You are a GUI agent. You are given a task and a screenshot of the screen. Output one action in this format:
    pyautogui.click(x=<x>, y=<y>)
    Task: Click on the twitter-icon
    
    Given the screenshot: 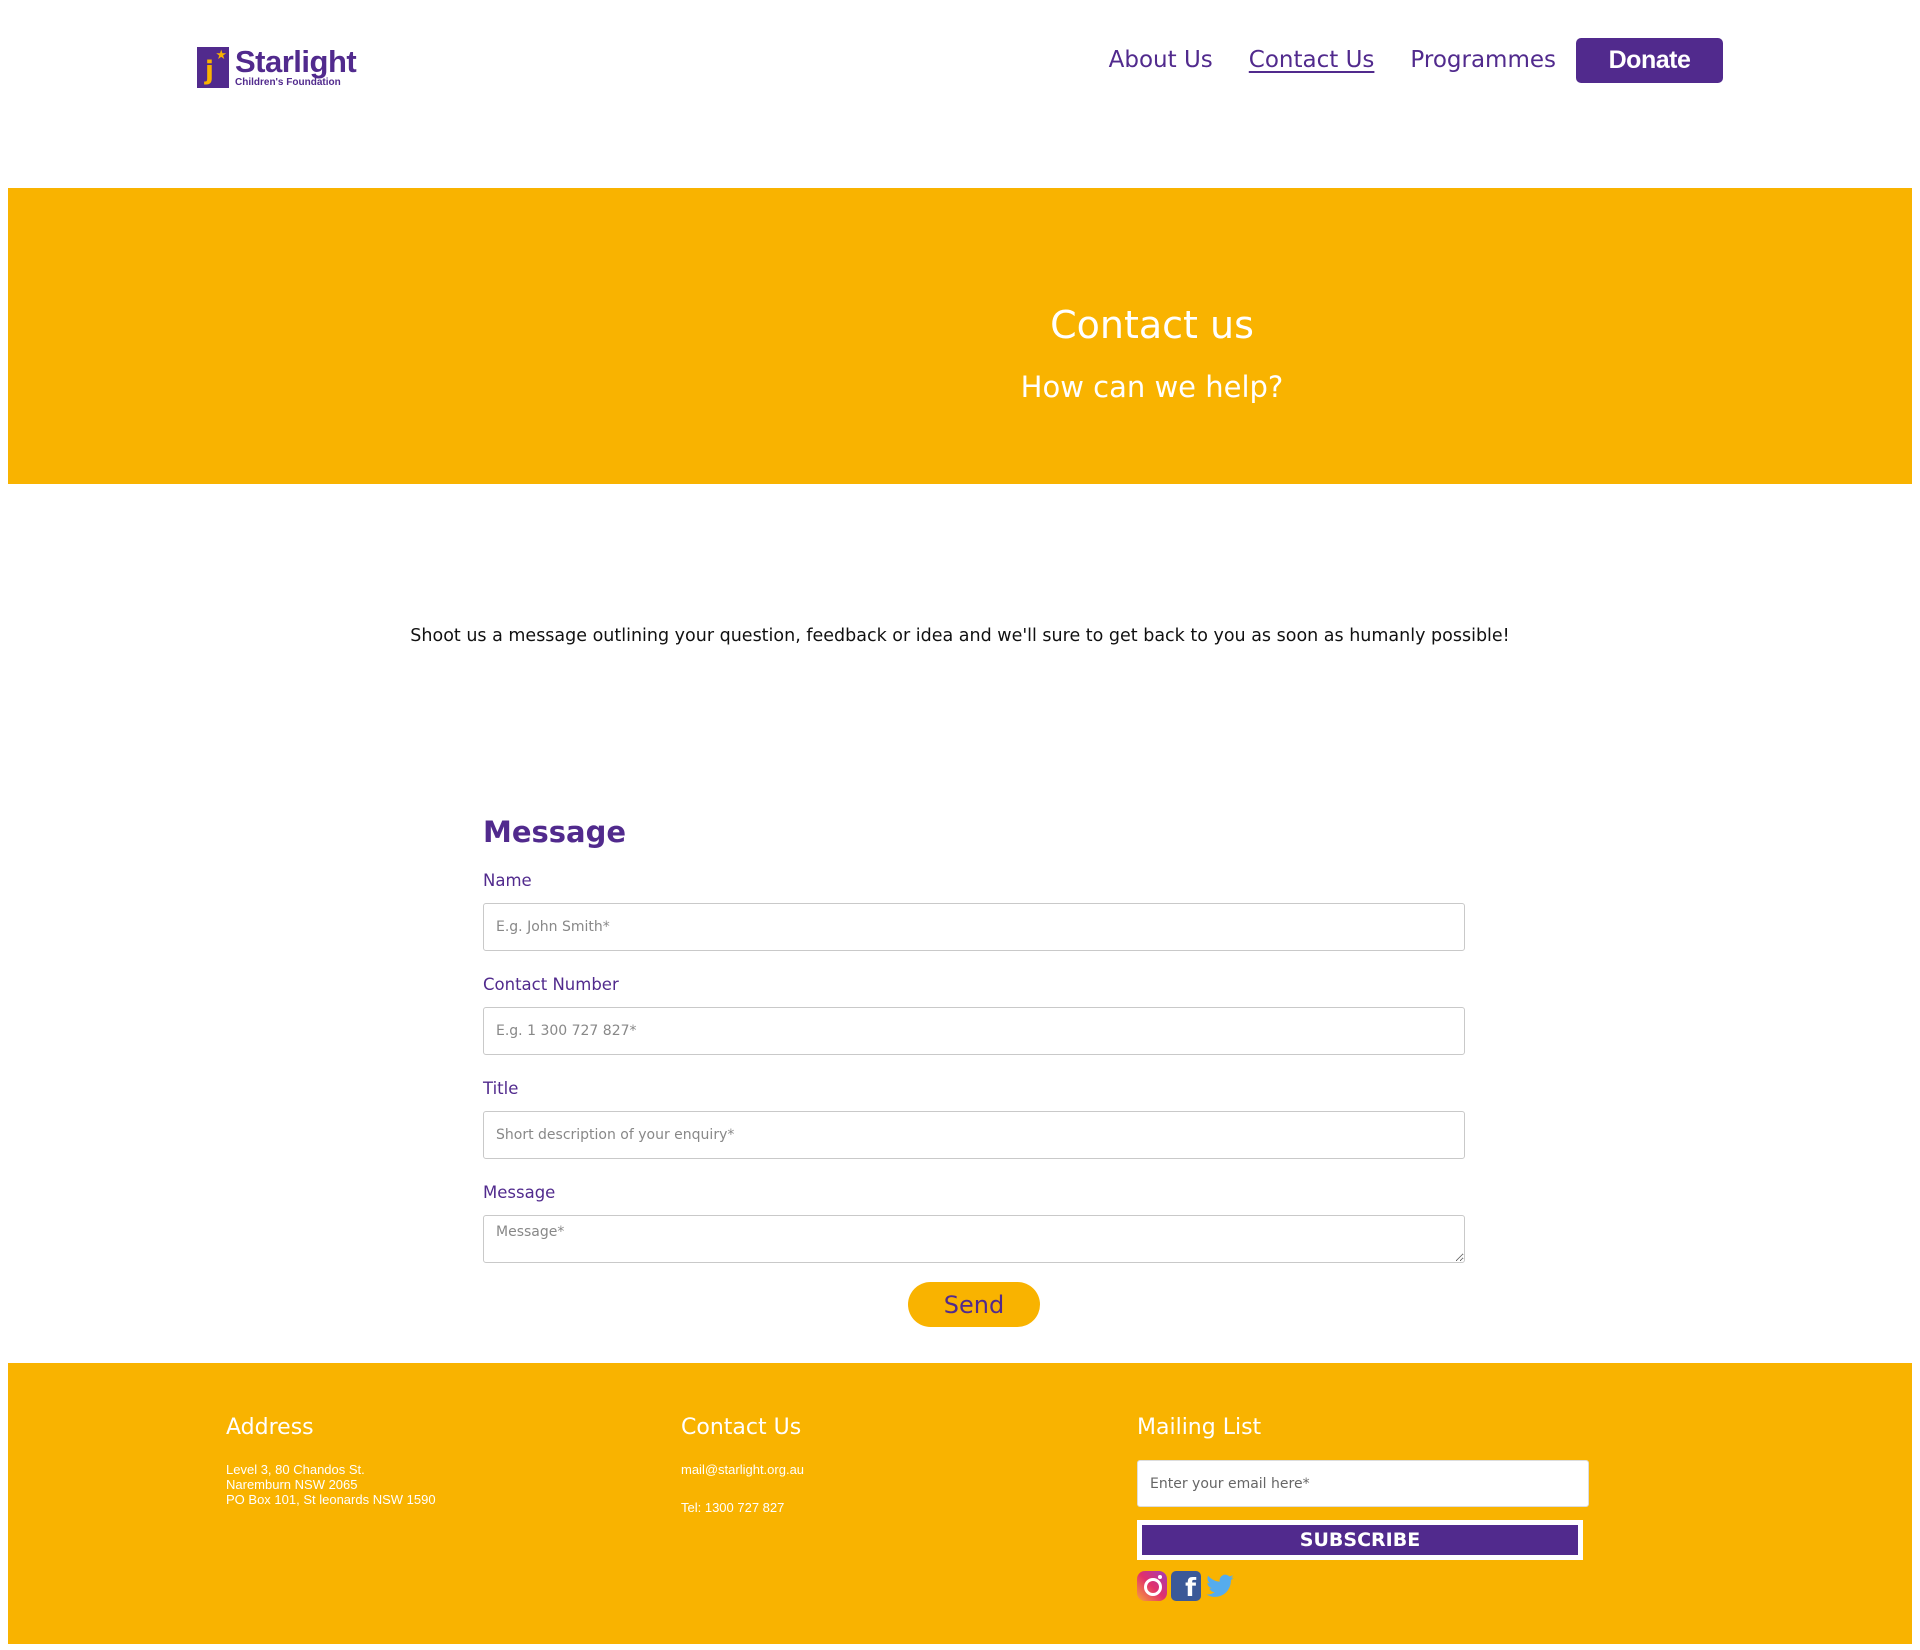 What is the action you would take?
    pyautogui.click(x=1220, y=1586)
    